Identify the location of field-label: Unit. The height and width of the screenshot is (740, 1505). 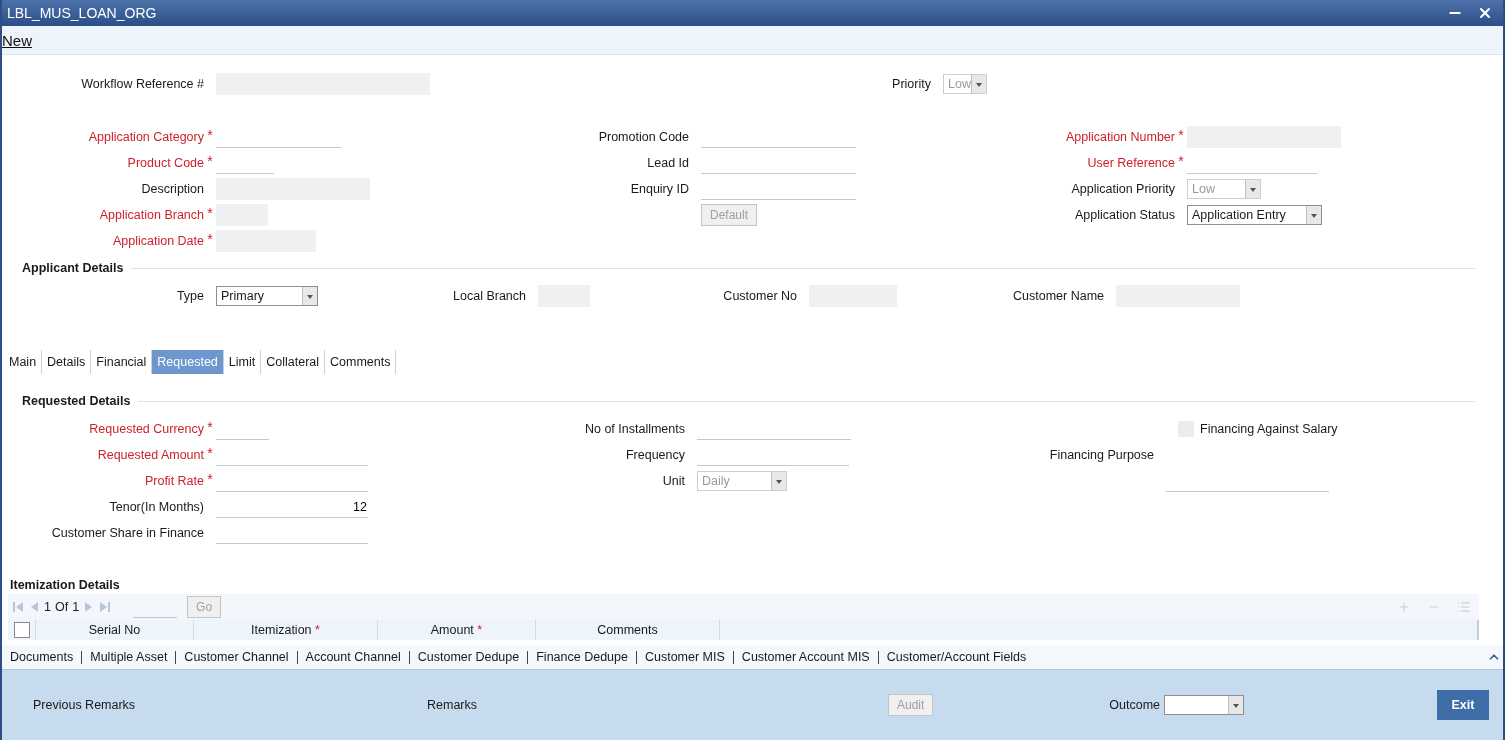
(673, 481).